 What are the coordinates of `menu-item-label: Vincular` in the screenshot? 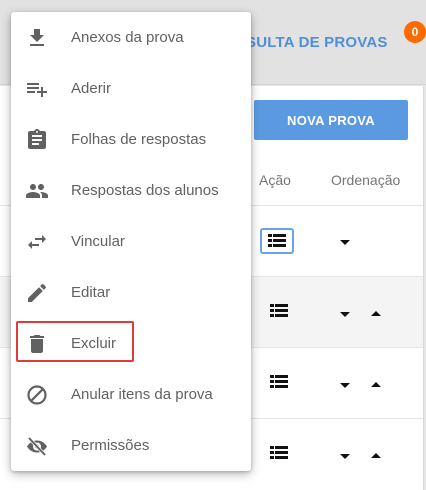 It's located at (98, 241).